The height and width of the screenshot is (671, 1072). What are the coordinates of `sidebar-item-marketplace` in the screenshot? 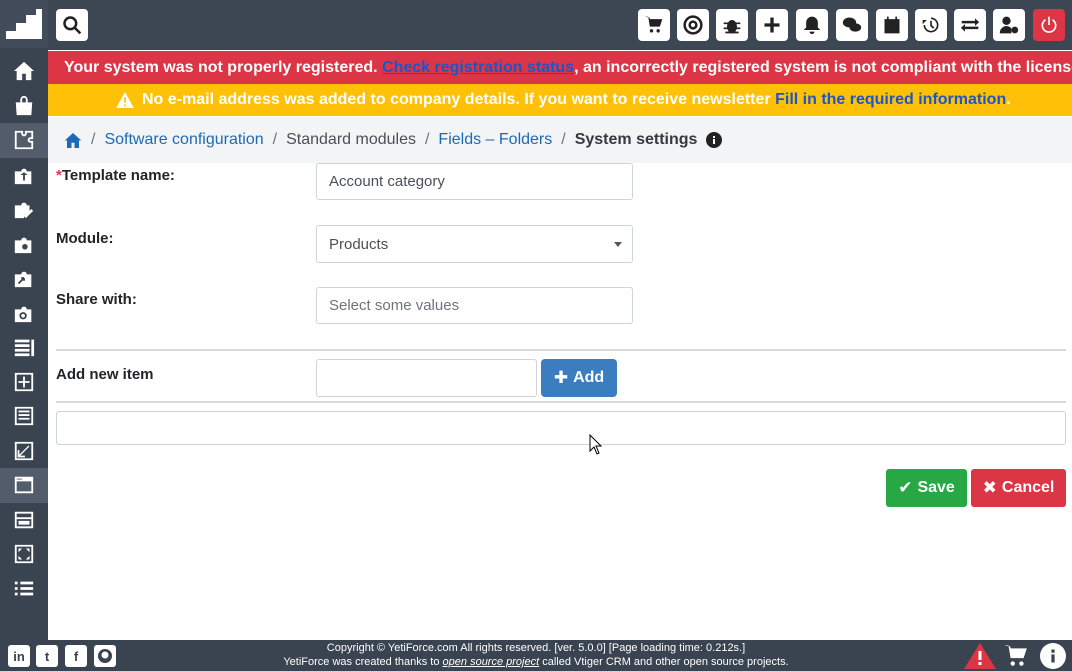 It's located at (24, 106).